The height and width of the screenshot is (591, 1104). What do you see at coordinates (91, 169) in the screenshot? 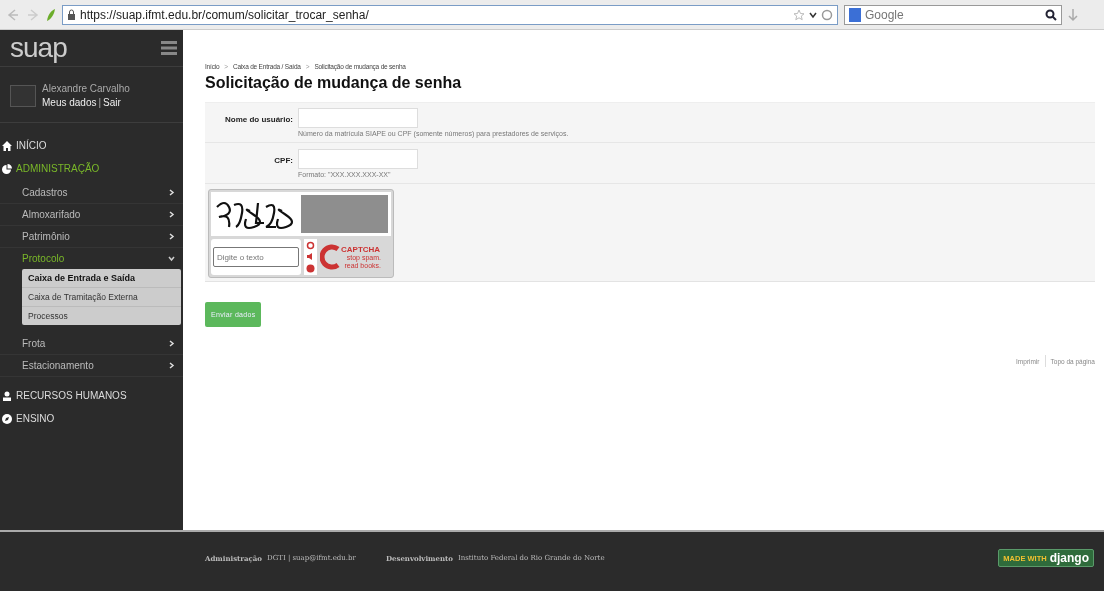
I see `menu-section: ADMINISTRAÇÃO` at bounding box center [91, 169].